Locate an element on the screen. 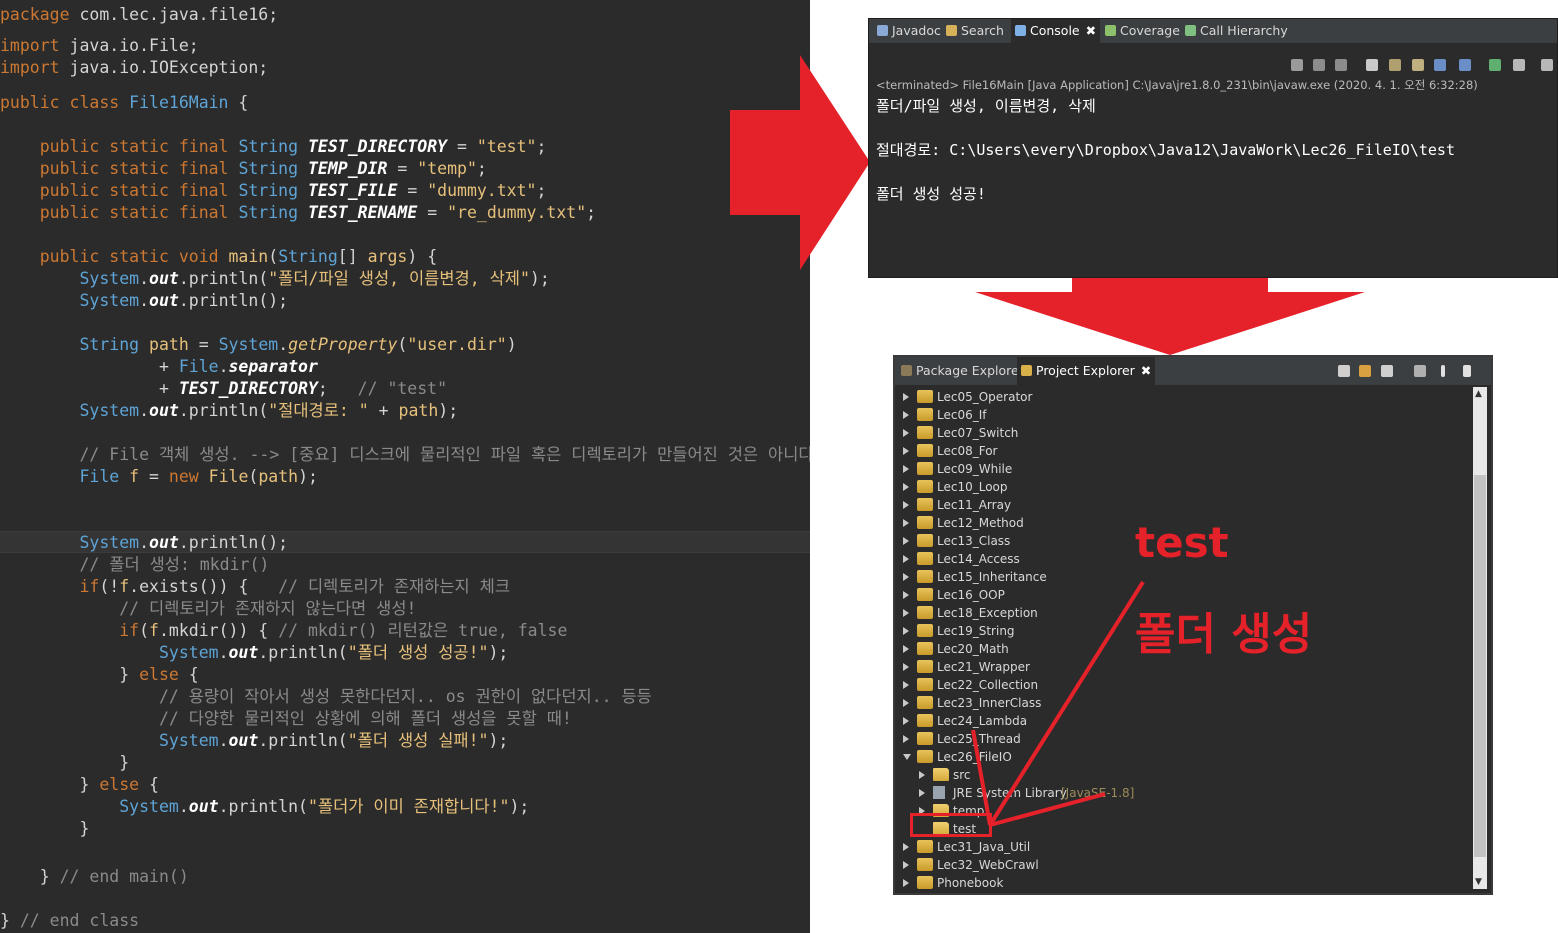  code-token: .println(); is located at coordinates (233, 300).